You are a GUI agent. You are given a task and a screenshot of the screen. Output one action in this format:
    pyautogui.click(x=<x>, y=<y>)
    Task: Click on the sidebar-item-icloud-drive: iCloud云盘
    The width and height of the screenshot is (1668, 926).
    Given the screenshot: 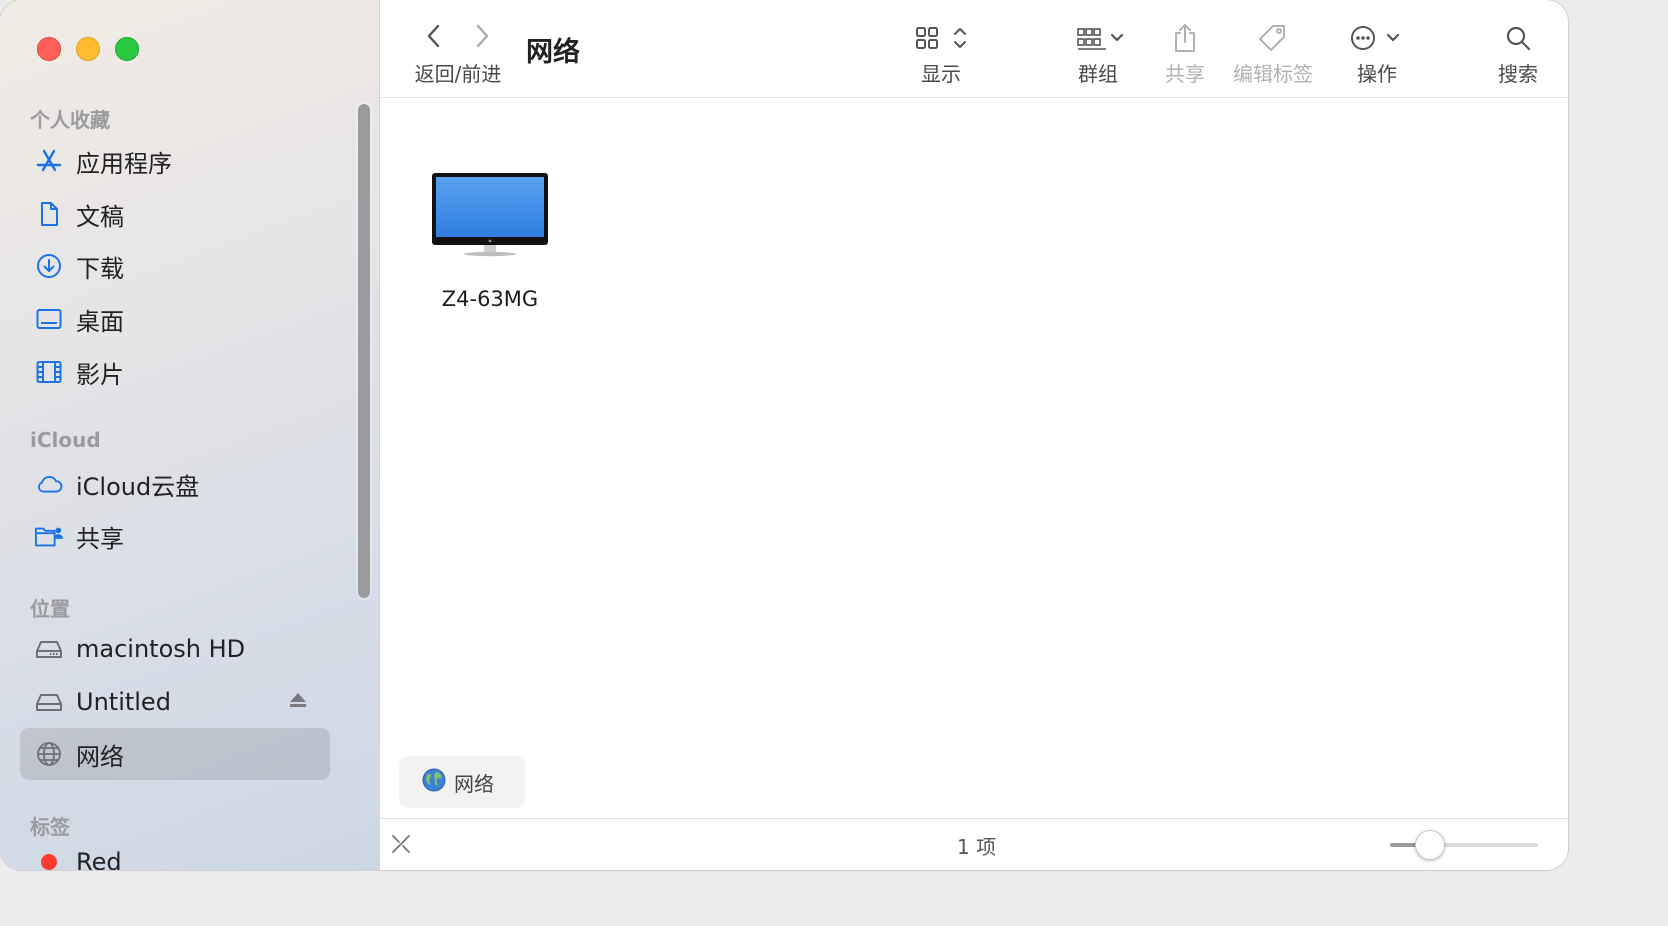 What is the action you would take?
    pyautogui.click(x=175, y=484)
    